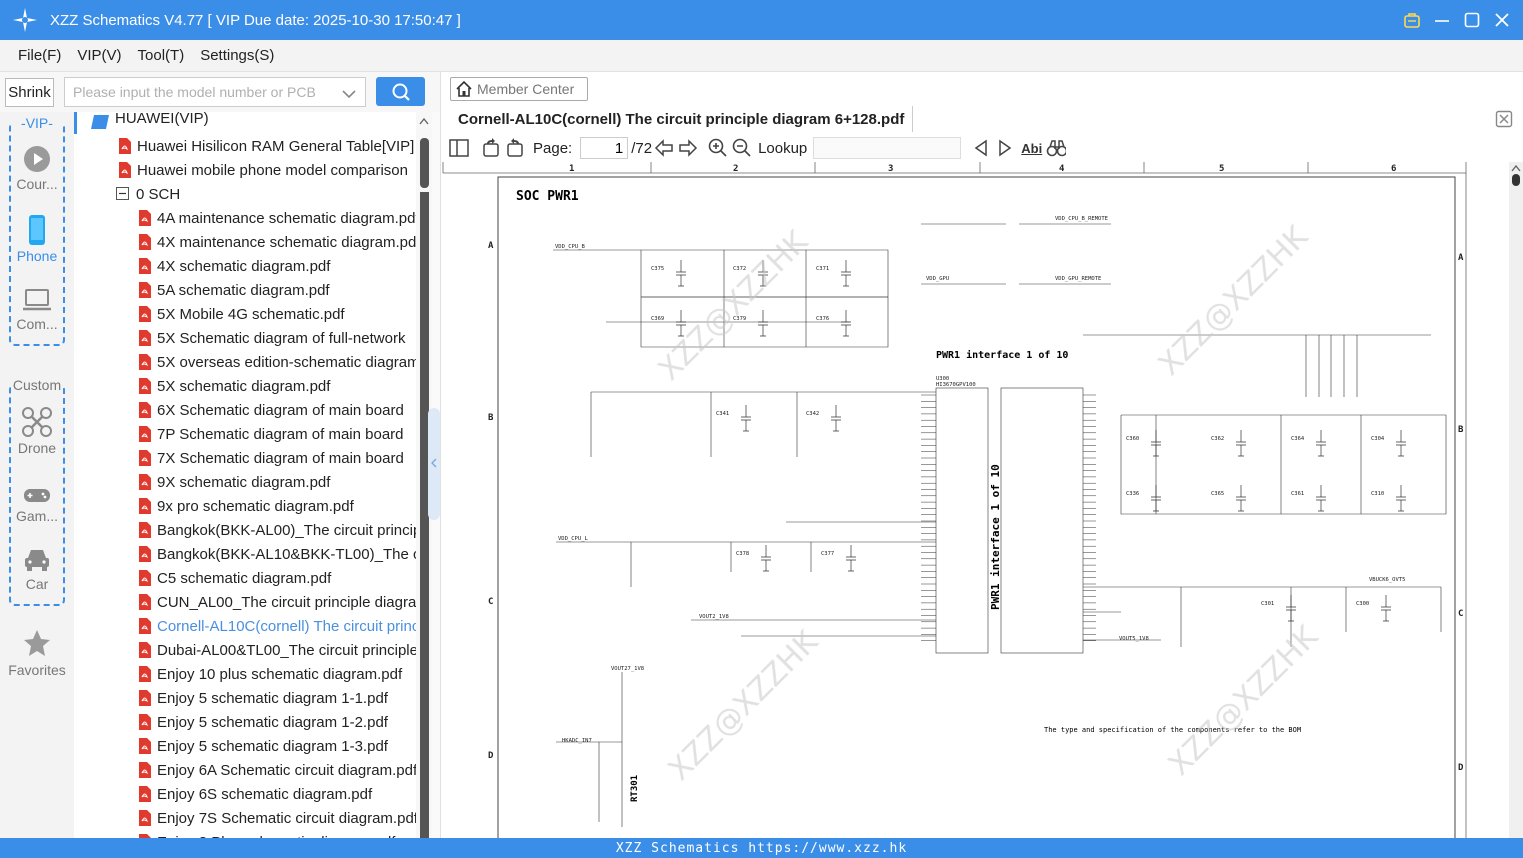  Describe the element at coordinates (37, 560) in the screenshot. I see `car-icon` at that location.